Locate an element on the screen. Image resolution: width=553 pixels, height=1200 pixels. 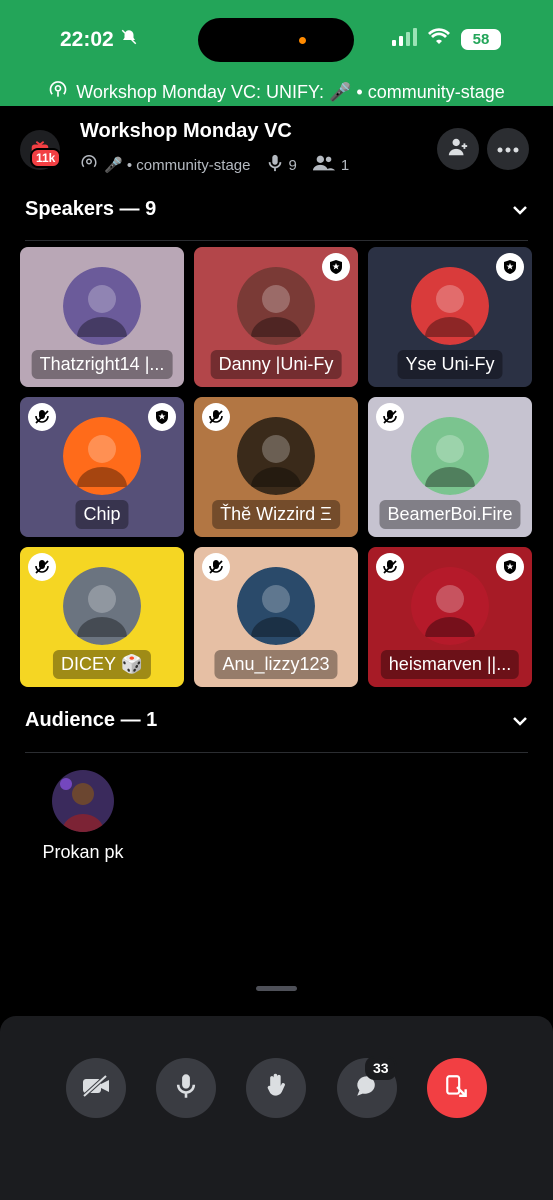
raise-hand-icon is located at coordinates (276, 1088).